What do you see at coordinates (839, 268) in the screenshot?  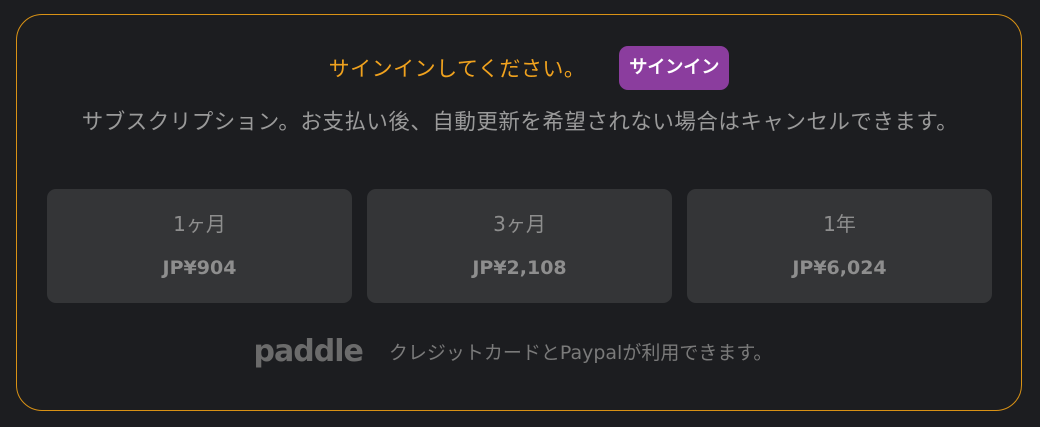 I see `plan-price: JP¥6,024` at bounding box center [839, 268].